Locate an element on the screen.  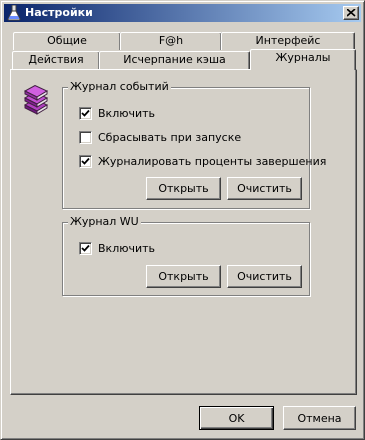
wu-log-title: Журнал WU is located at coordinates (104, 222).